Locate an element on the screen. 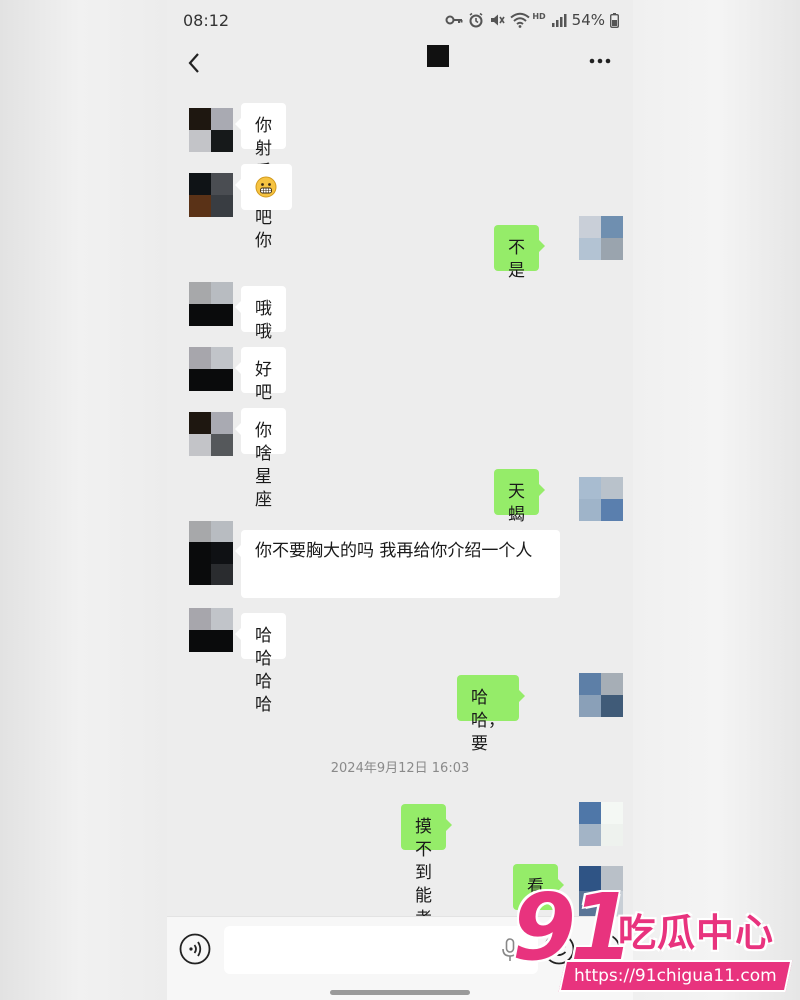 This screenshot has height=1000, width=800. status-icons: HD 54% is located at coordinates (532, 20).